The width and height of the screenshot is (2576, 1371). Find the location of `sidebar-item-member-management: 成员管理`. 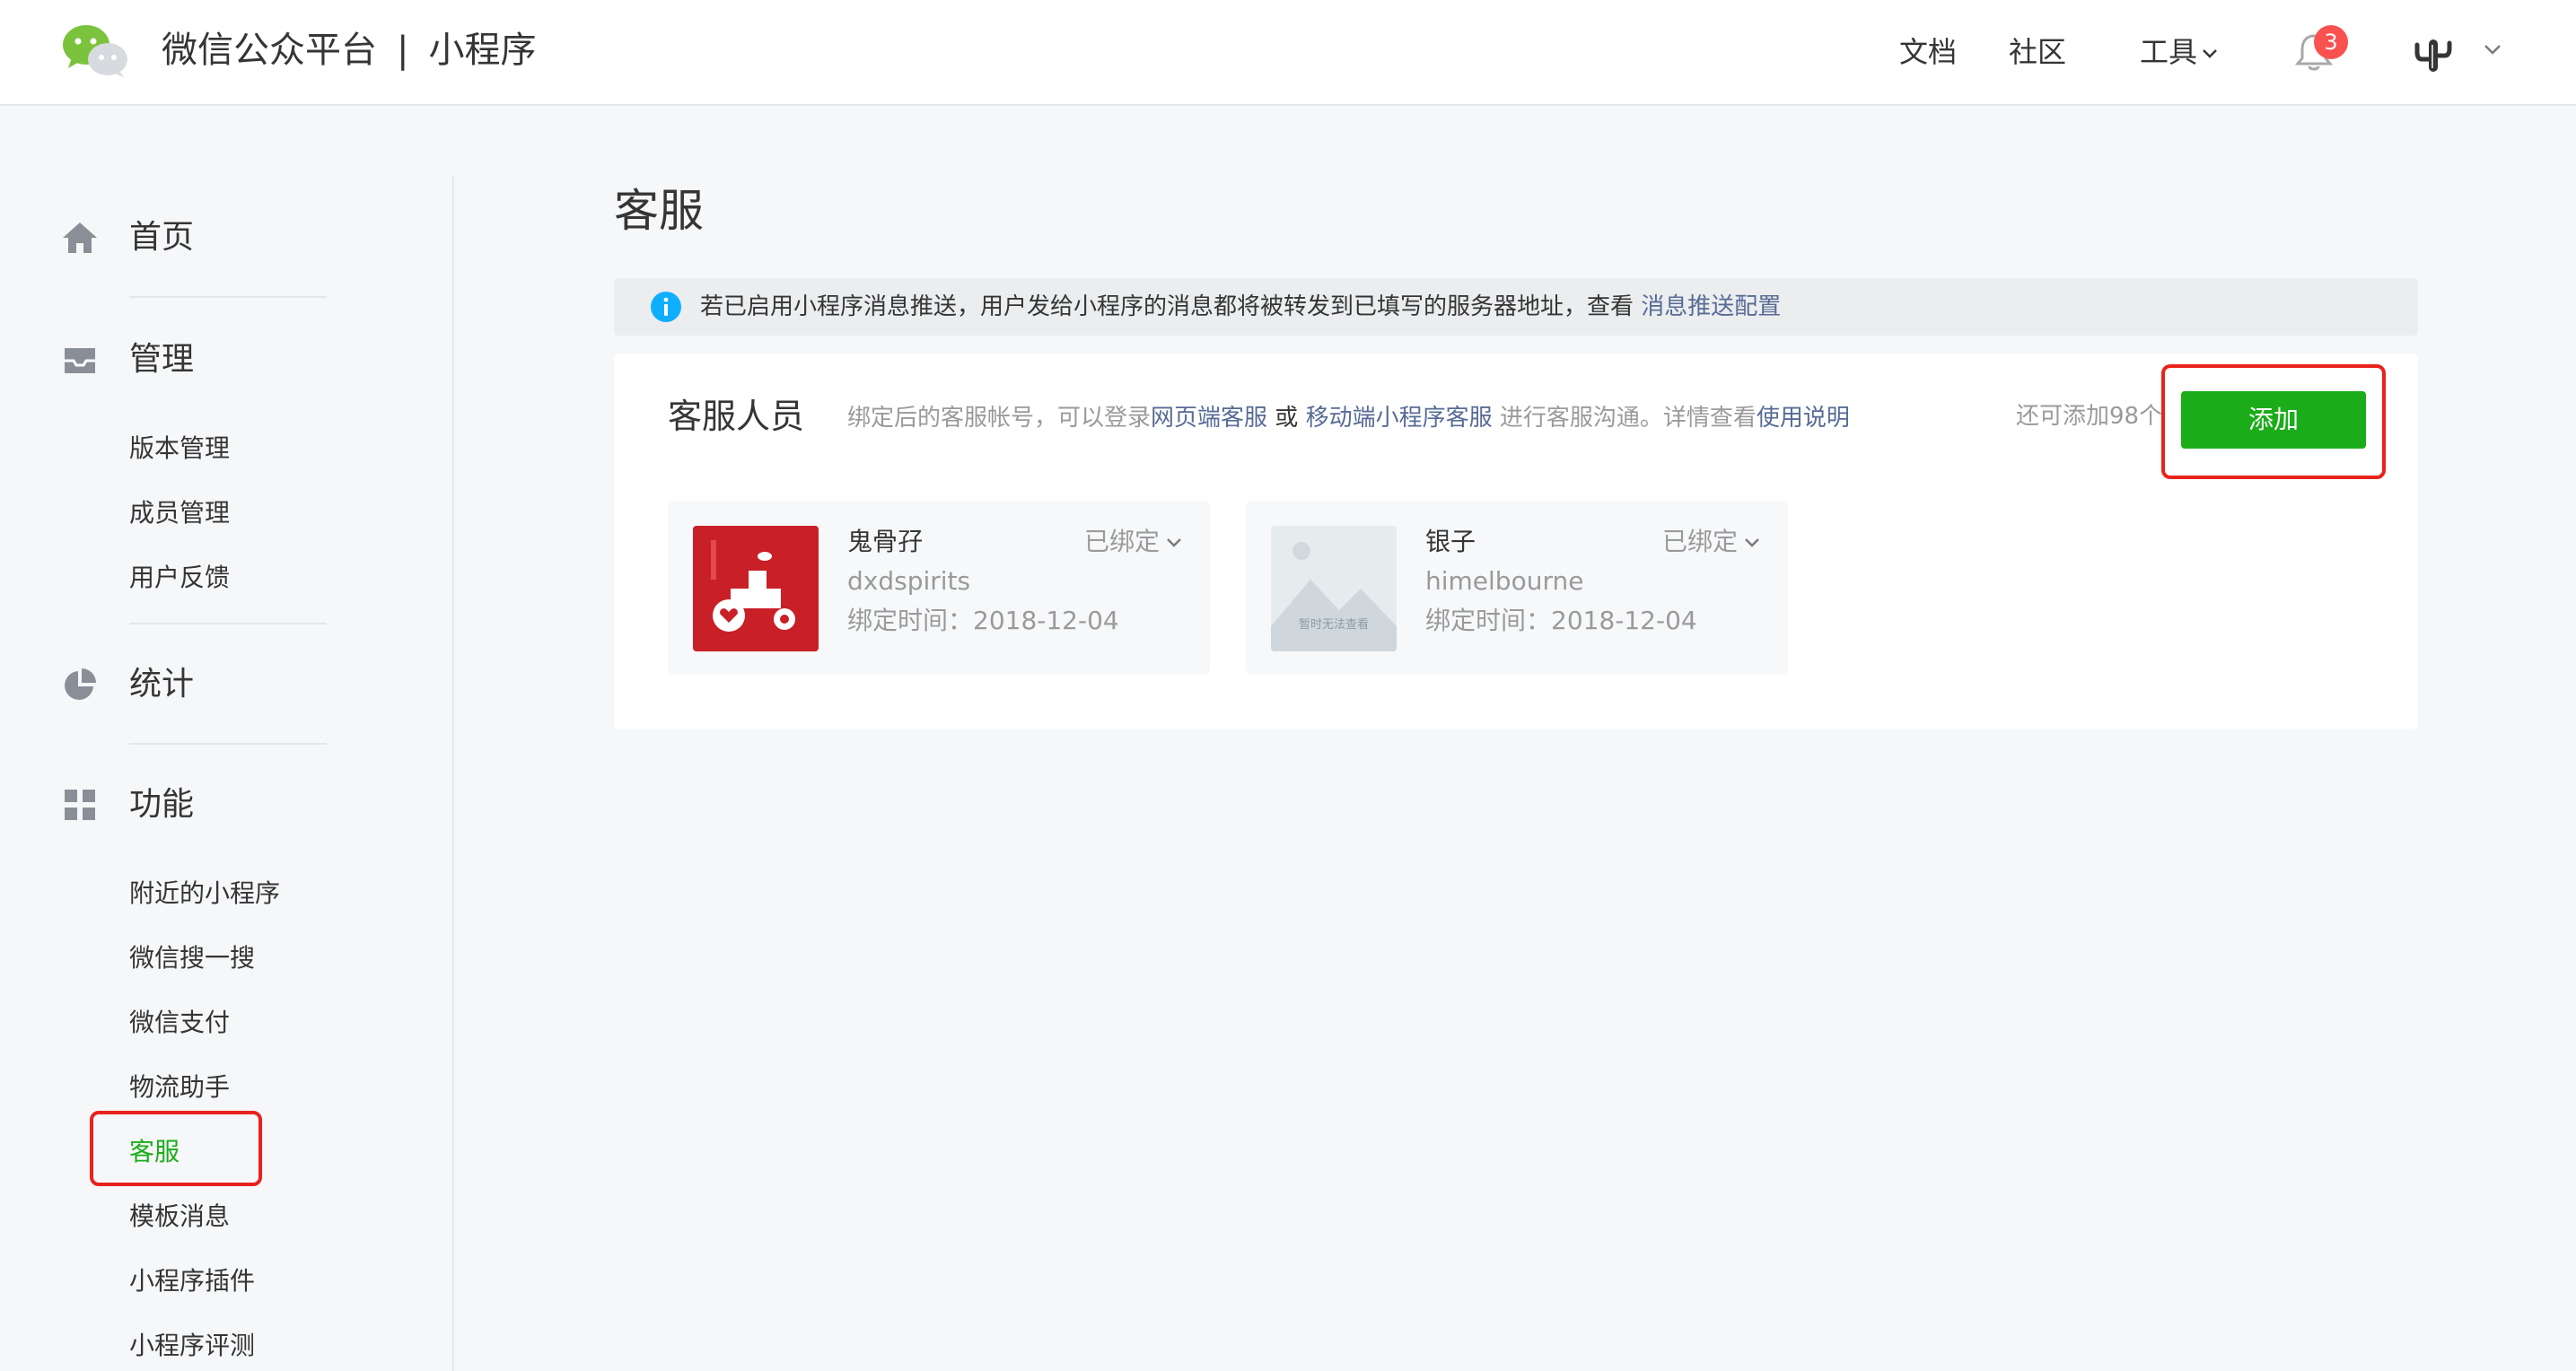

sidebar-item-member-management: 成员管理 is located at coordinates (179, 513).